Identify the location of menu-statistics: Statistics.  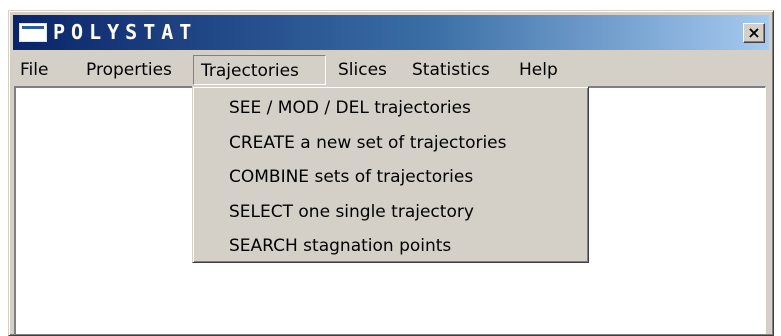
(451, 70).